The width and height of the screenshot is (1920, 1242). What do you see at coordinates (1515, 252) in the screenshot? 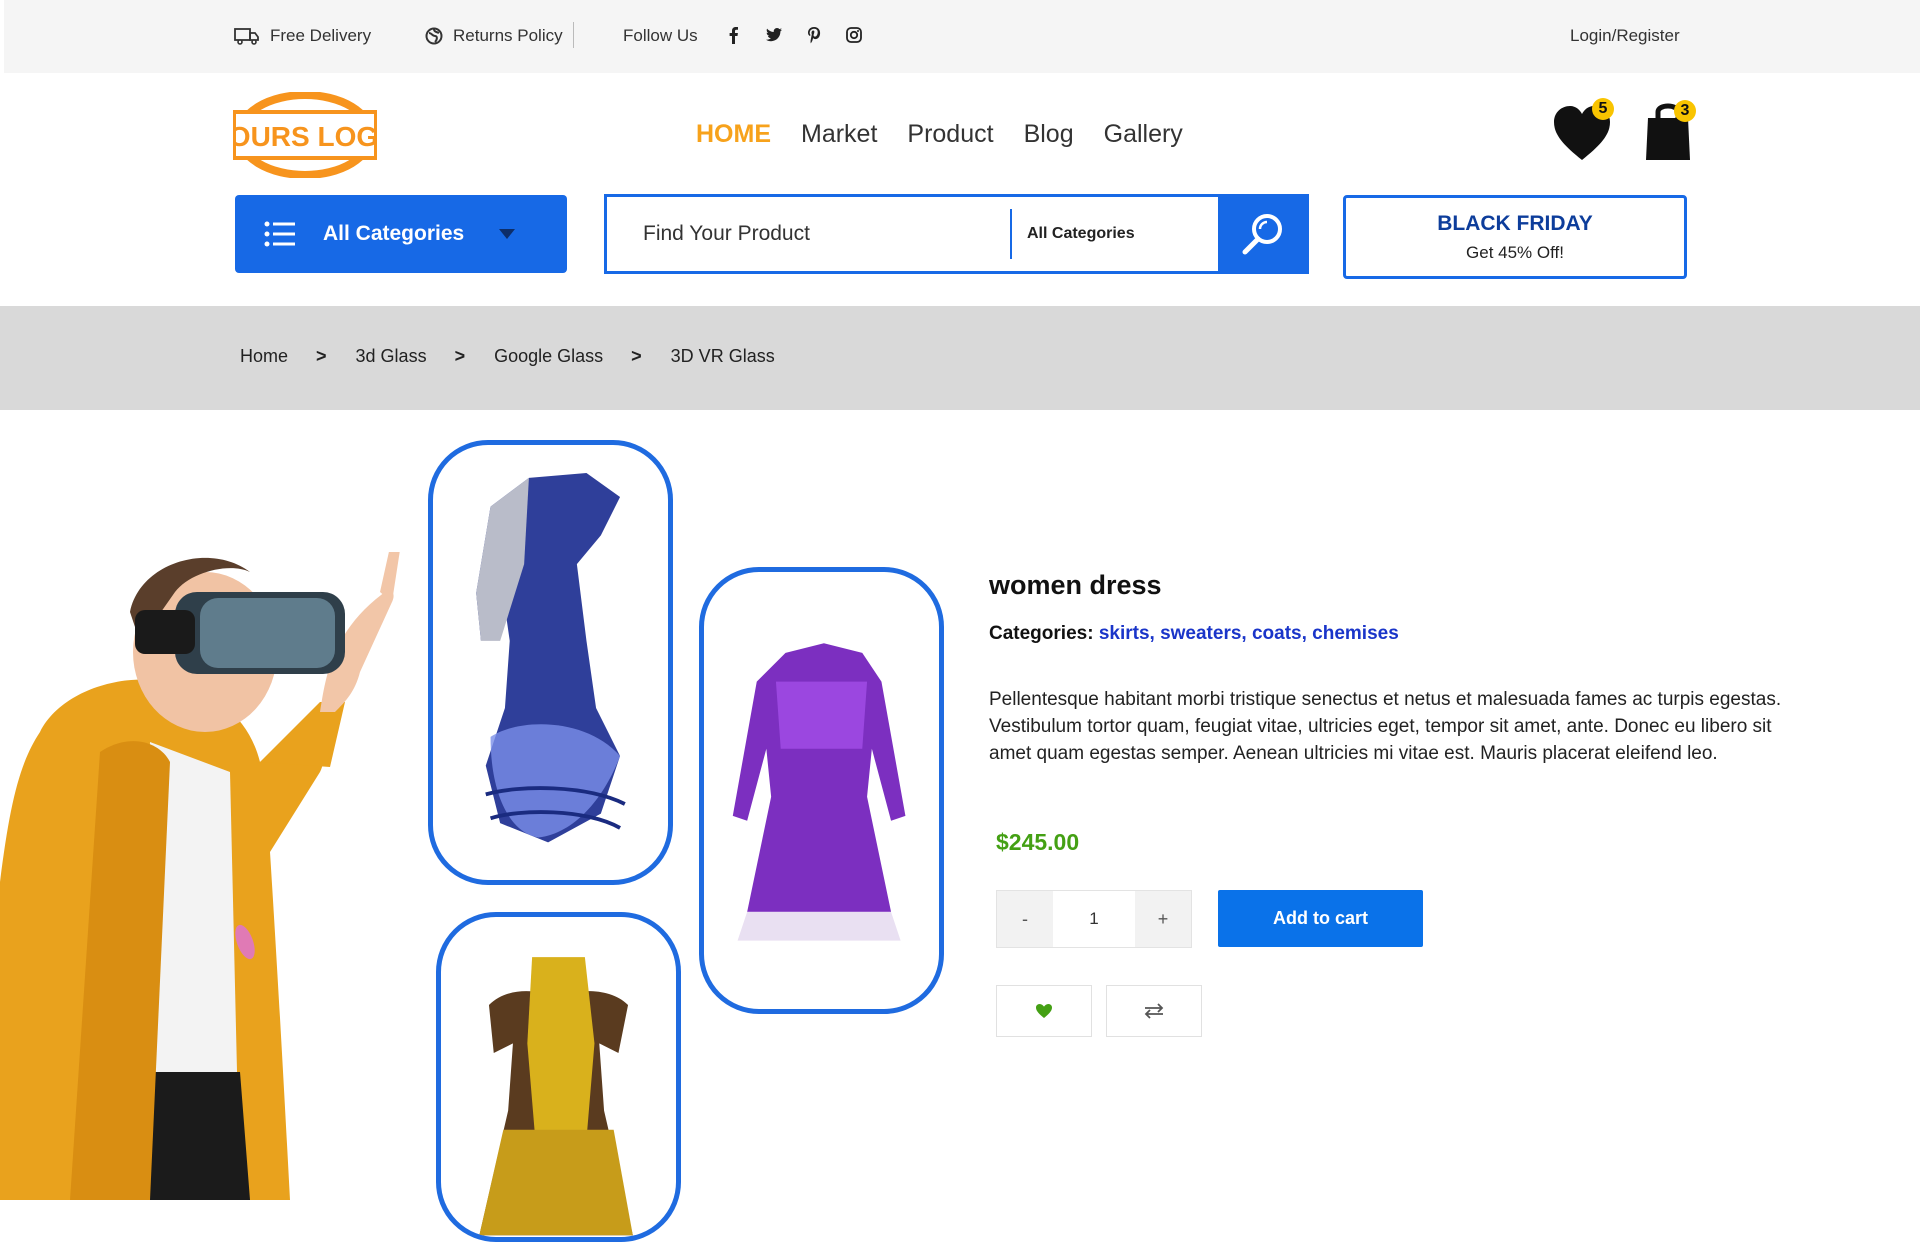
I see `promo-subtitle: Get 45% Off!` at bounding box center [1515, 252].